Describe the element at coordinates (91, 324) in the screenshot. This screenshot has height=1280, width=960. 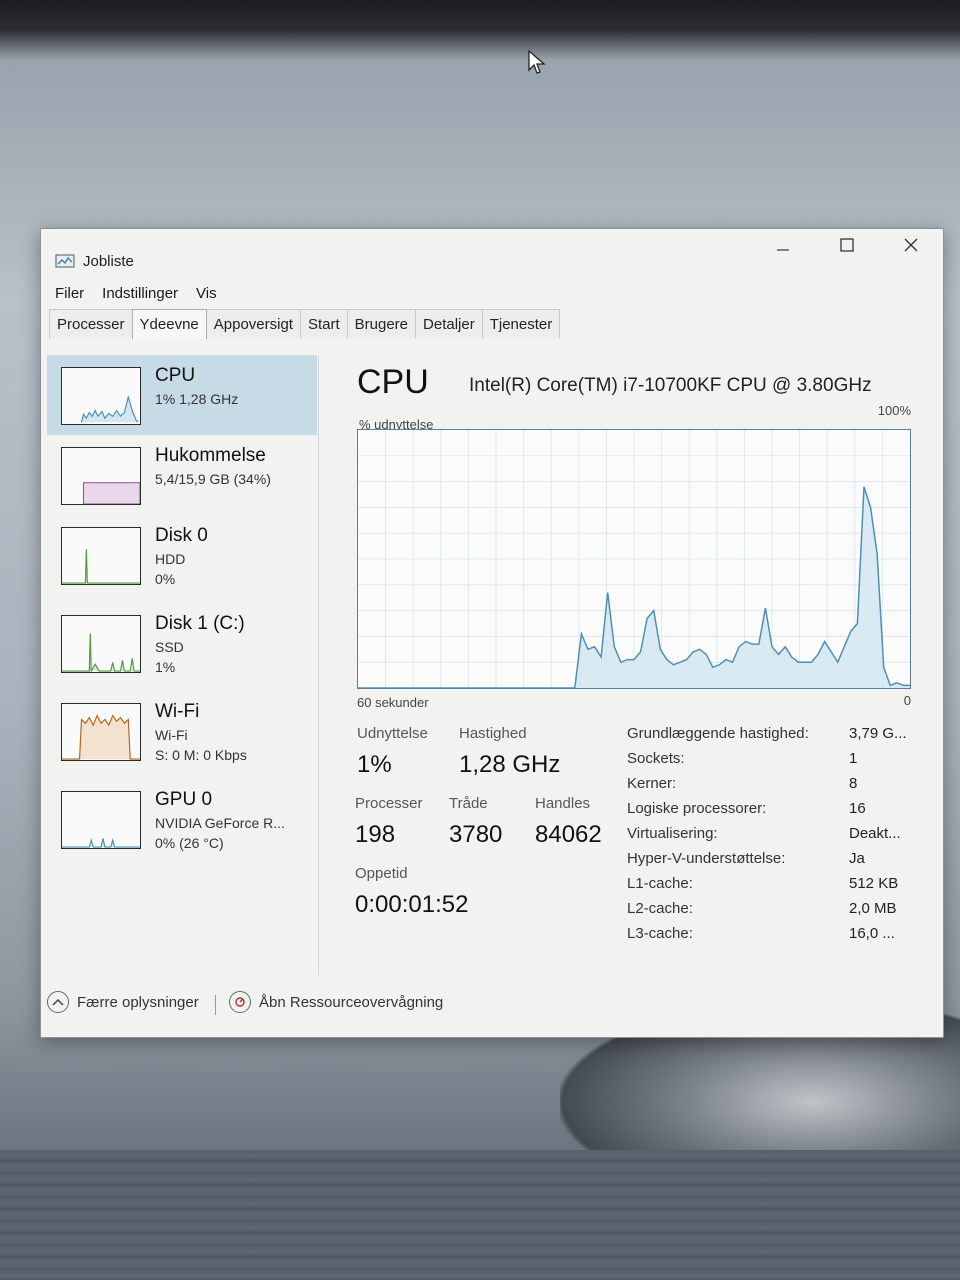
I see `tab-processes: Processer` at that location.